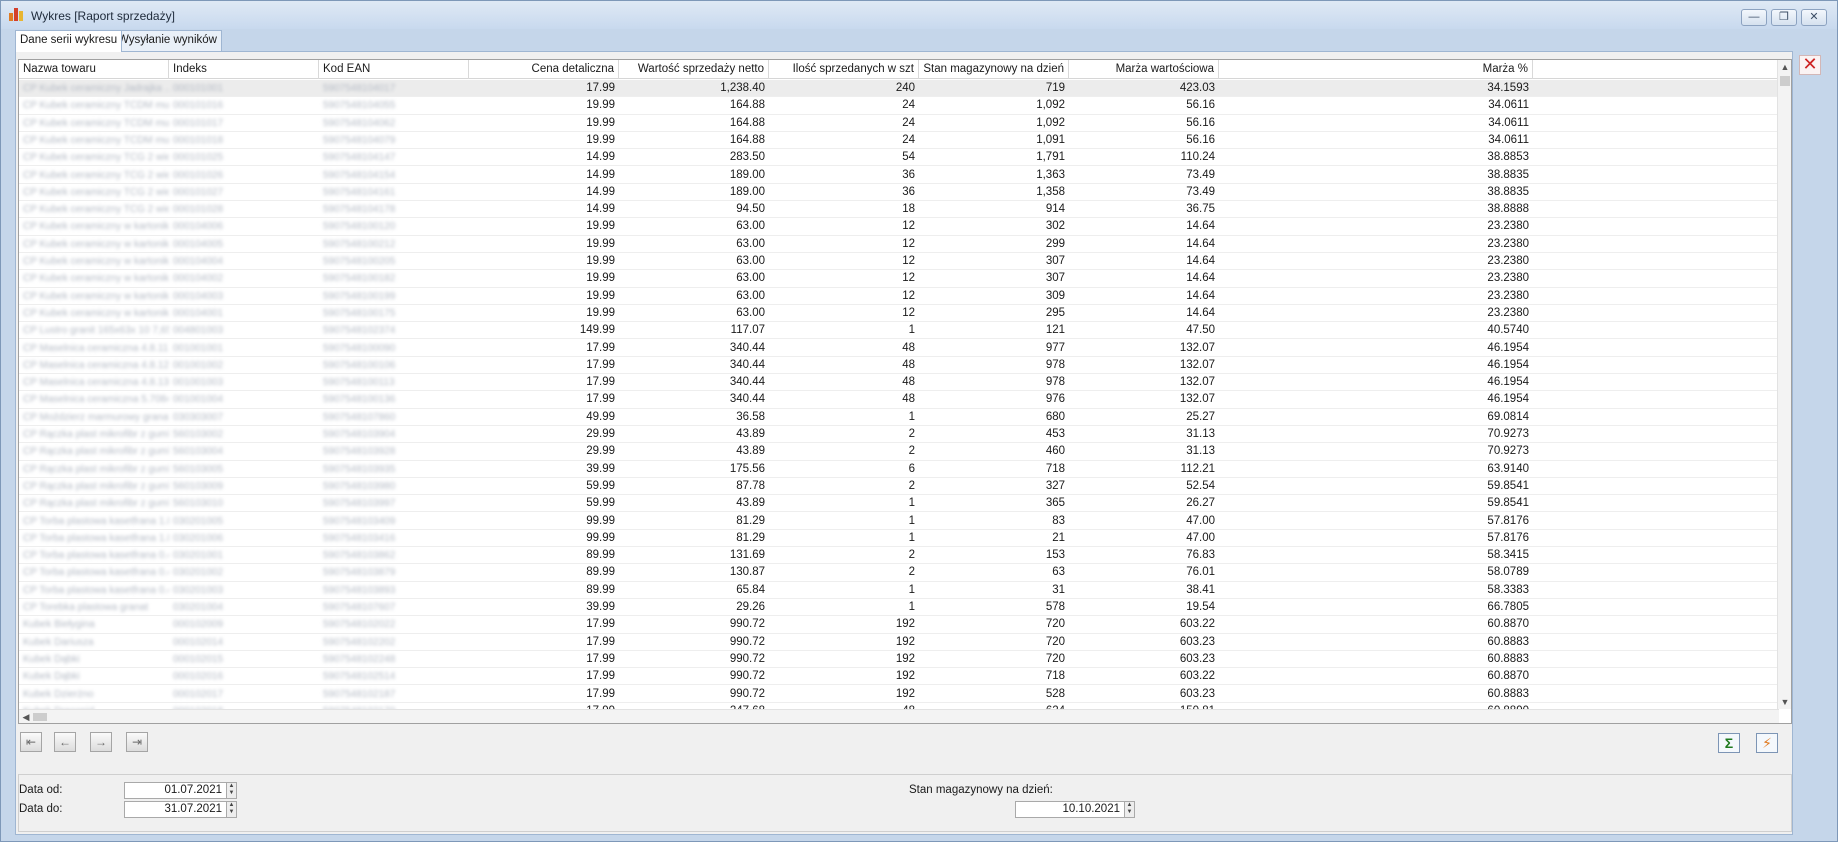  What do you see at coordinates (1784, 17) in the screenshot?
I see `restore-icon: ❐` at bounding box center [1784, 17].